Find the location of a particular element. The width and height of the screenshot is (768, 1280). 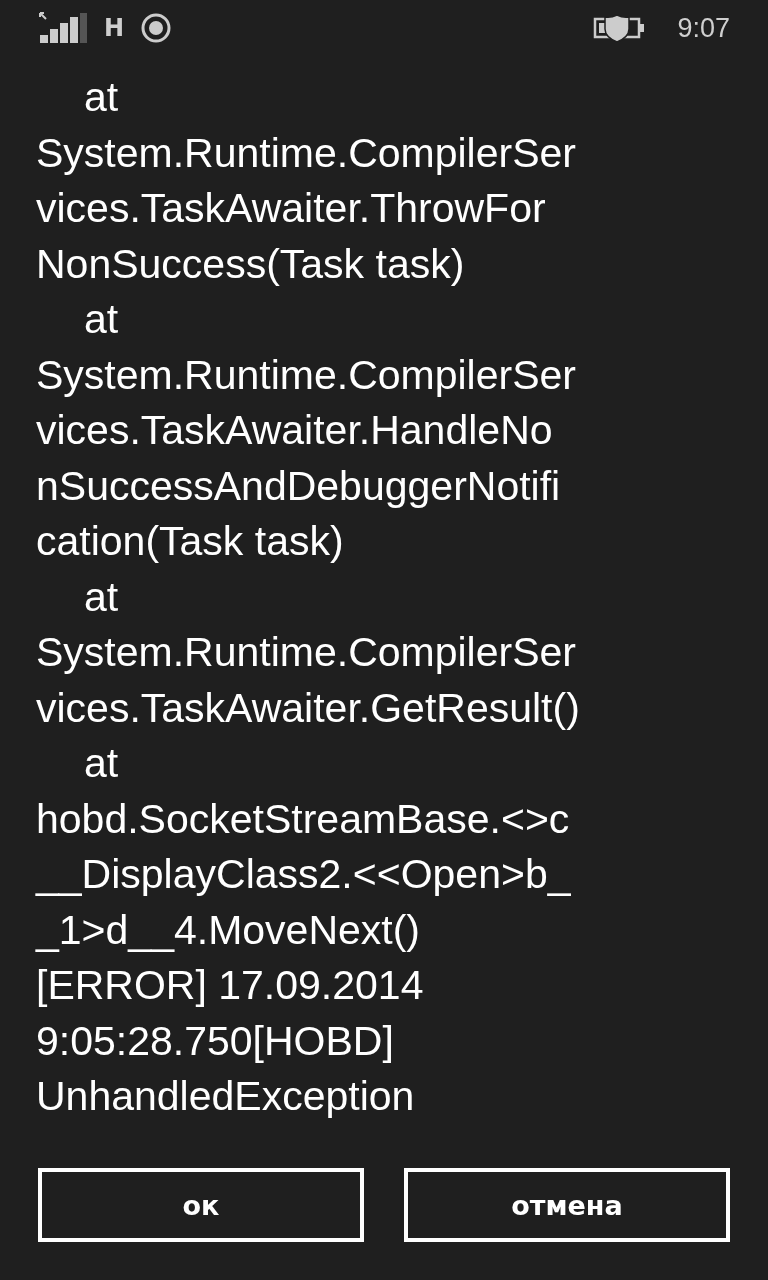

error-text-line: cation(Task task) is located at coordinates (190, 541).